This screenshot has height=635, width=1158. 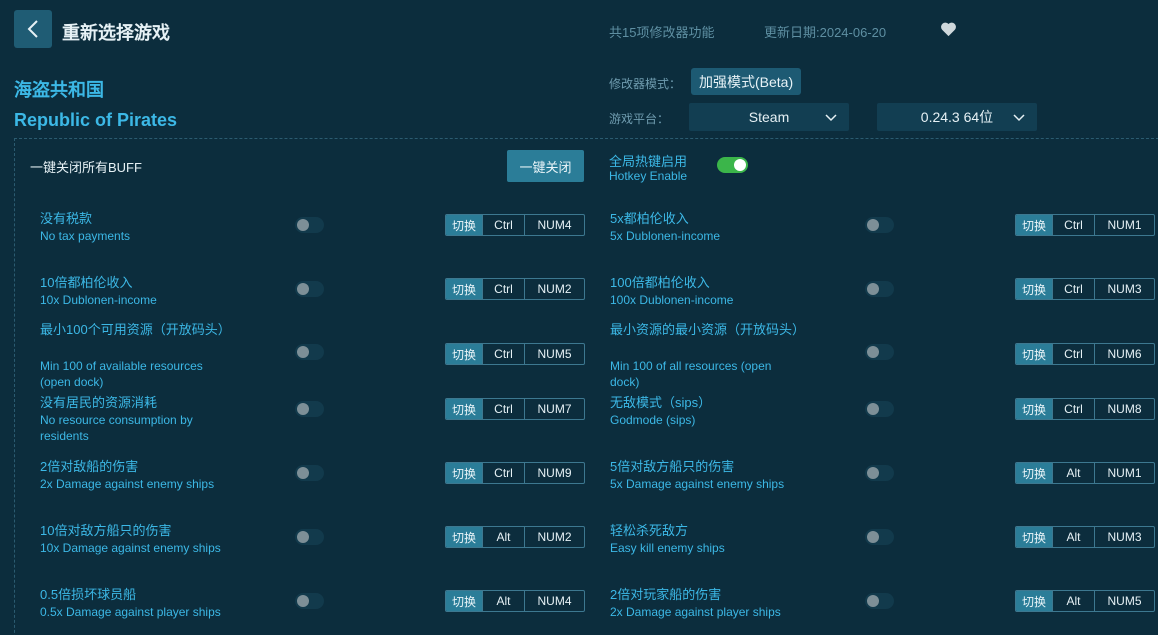 I want to click on hotkey-combo: 切换 Ctrl NUM3, so click(x=1085, y=289).